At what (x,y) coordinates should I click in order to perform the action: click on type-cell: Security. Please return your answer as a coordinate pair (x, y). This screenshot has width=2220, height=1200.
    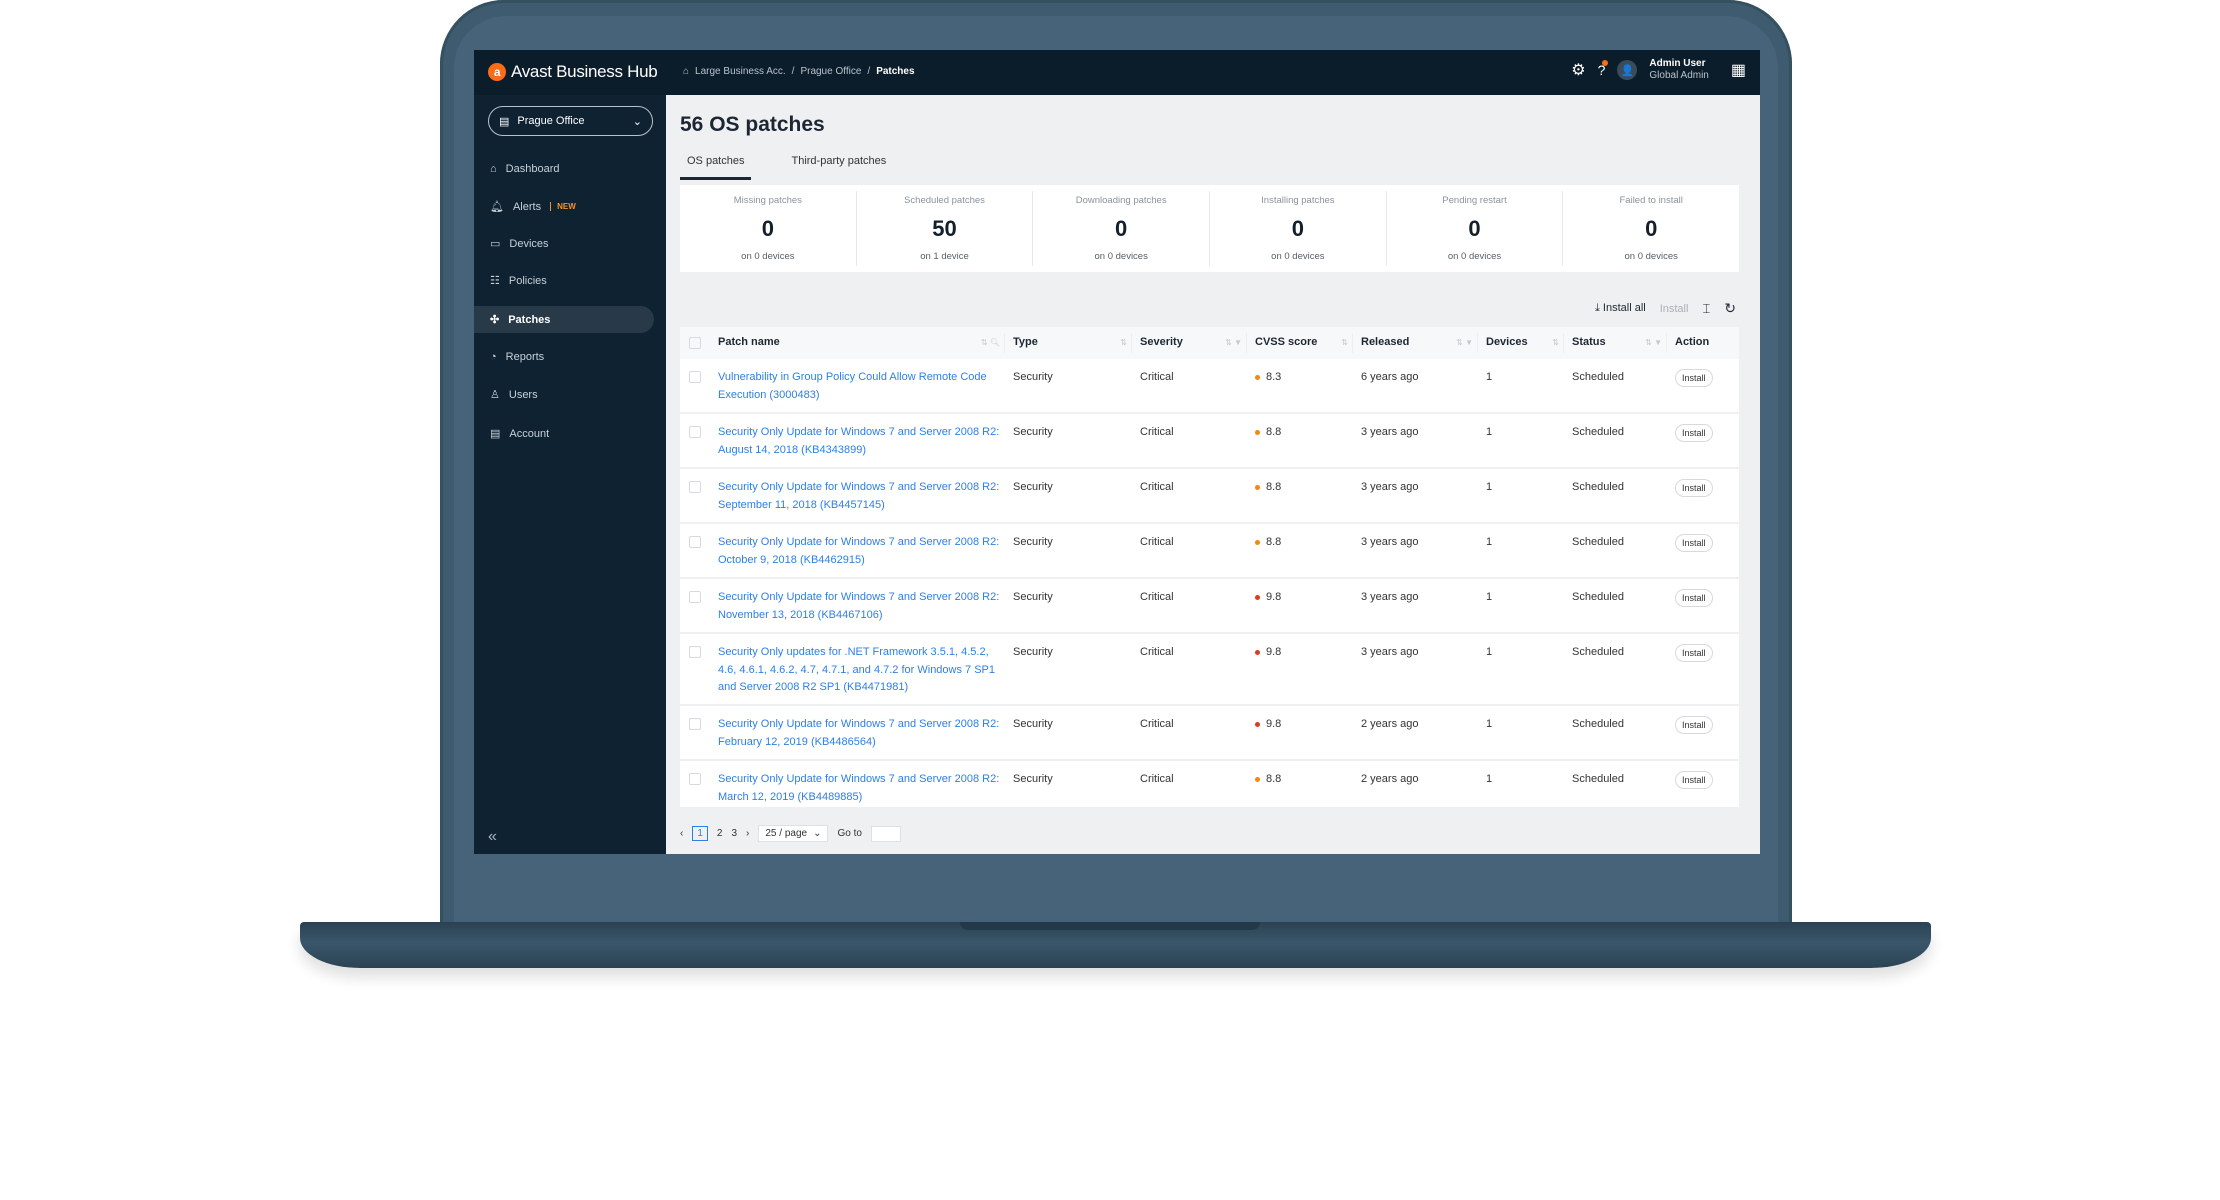
    Looking at the image, I should click on (1033, 487).